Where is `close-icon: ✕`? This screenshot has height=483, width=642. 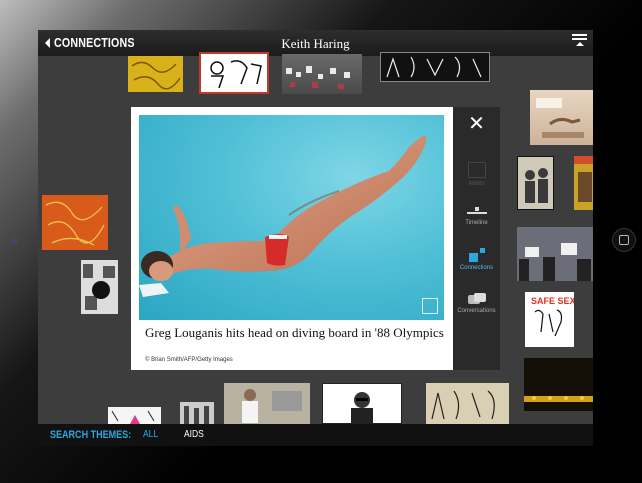 close-icon: ✕ is located at coordinates (476, 123).